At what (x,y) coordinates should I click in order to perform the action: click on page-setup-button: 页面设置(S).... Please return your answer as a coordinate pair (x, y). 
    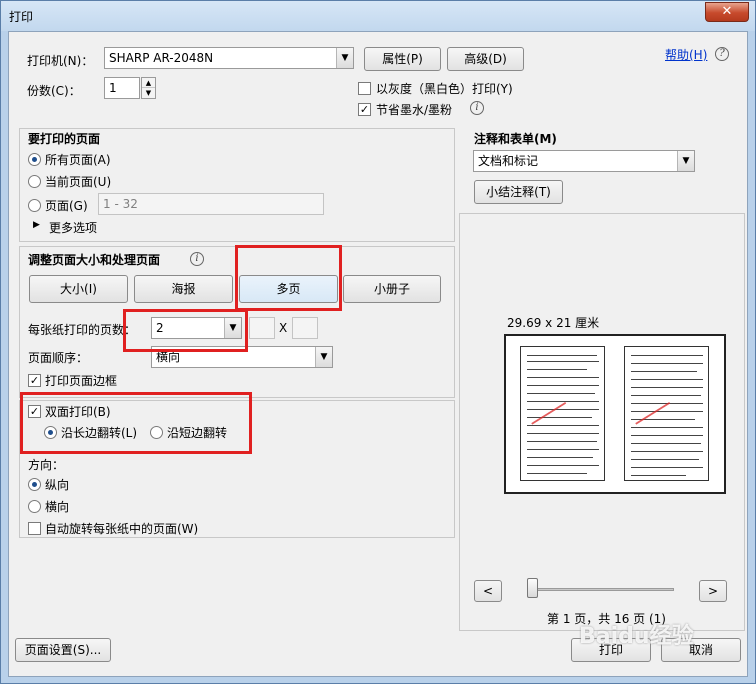
    Looking at the image, I should click on (63, 650).